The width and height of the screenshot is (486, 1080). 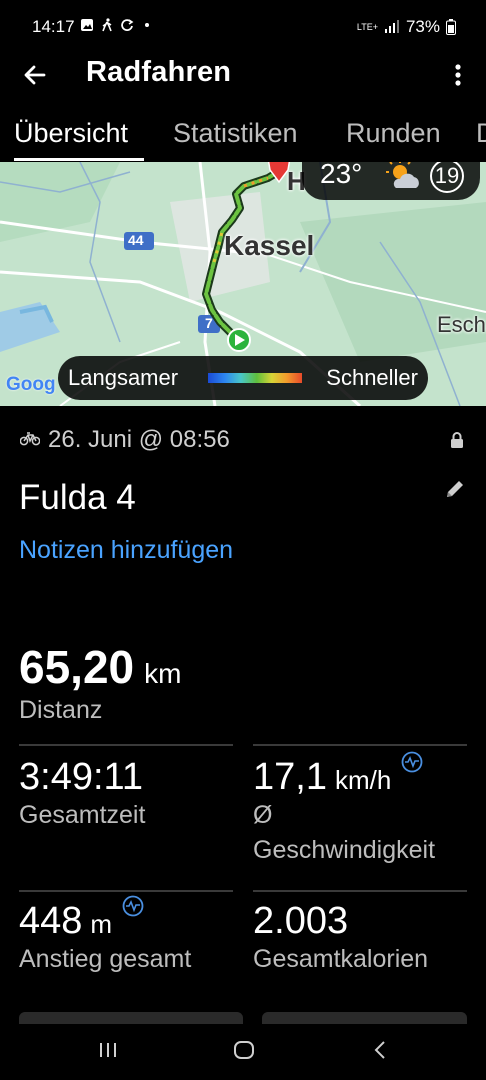 What do you see at coordinates (35, 75) in the screenshot?
I see `back-arrow-icon` at bounding box center [35, 75].